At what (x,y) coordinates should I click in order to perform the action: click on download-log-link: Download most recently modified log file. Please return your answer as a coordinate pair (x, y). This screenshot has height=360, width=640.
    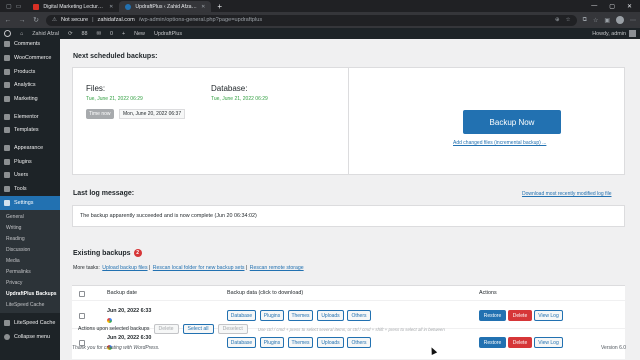
    Looking at the image, I should click on (567, 194).